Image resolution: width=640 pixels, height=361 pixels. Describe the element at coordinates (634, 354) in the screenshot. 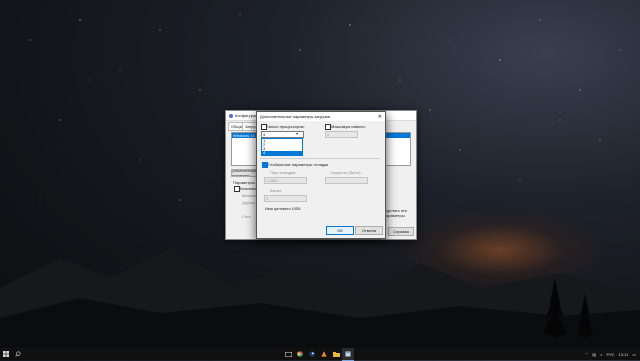

I see `notifications-icon: ▭` at that location.